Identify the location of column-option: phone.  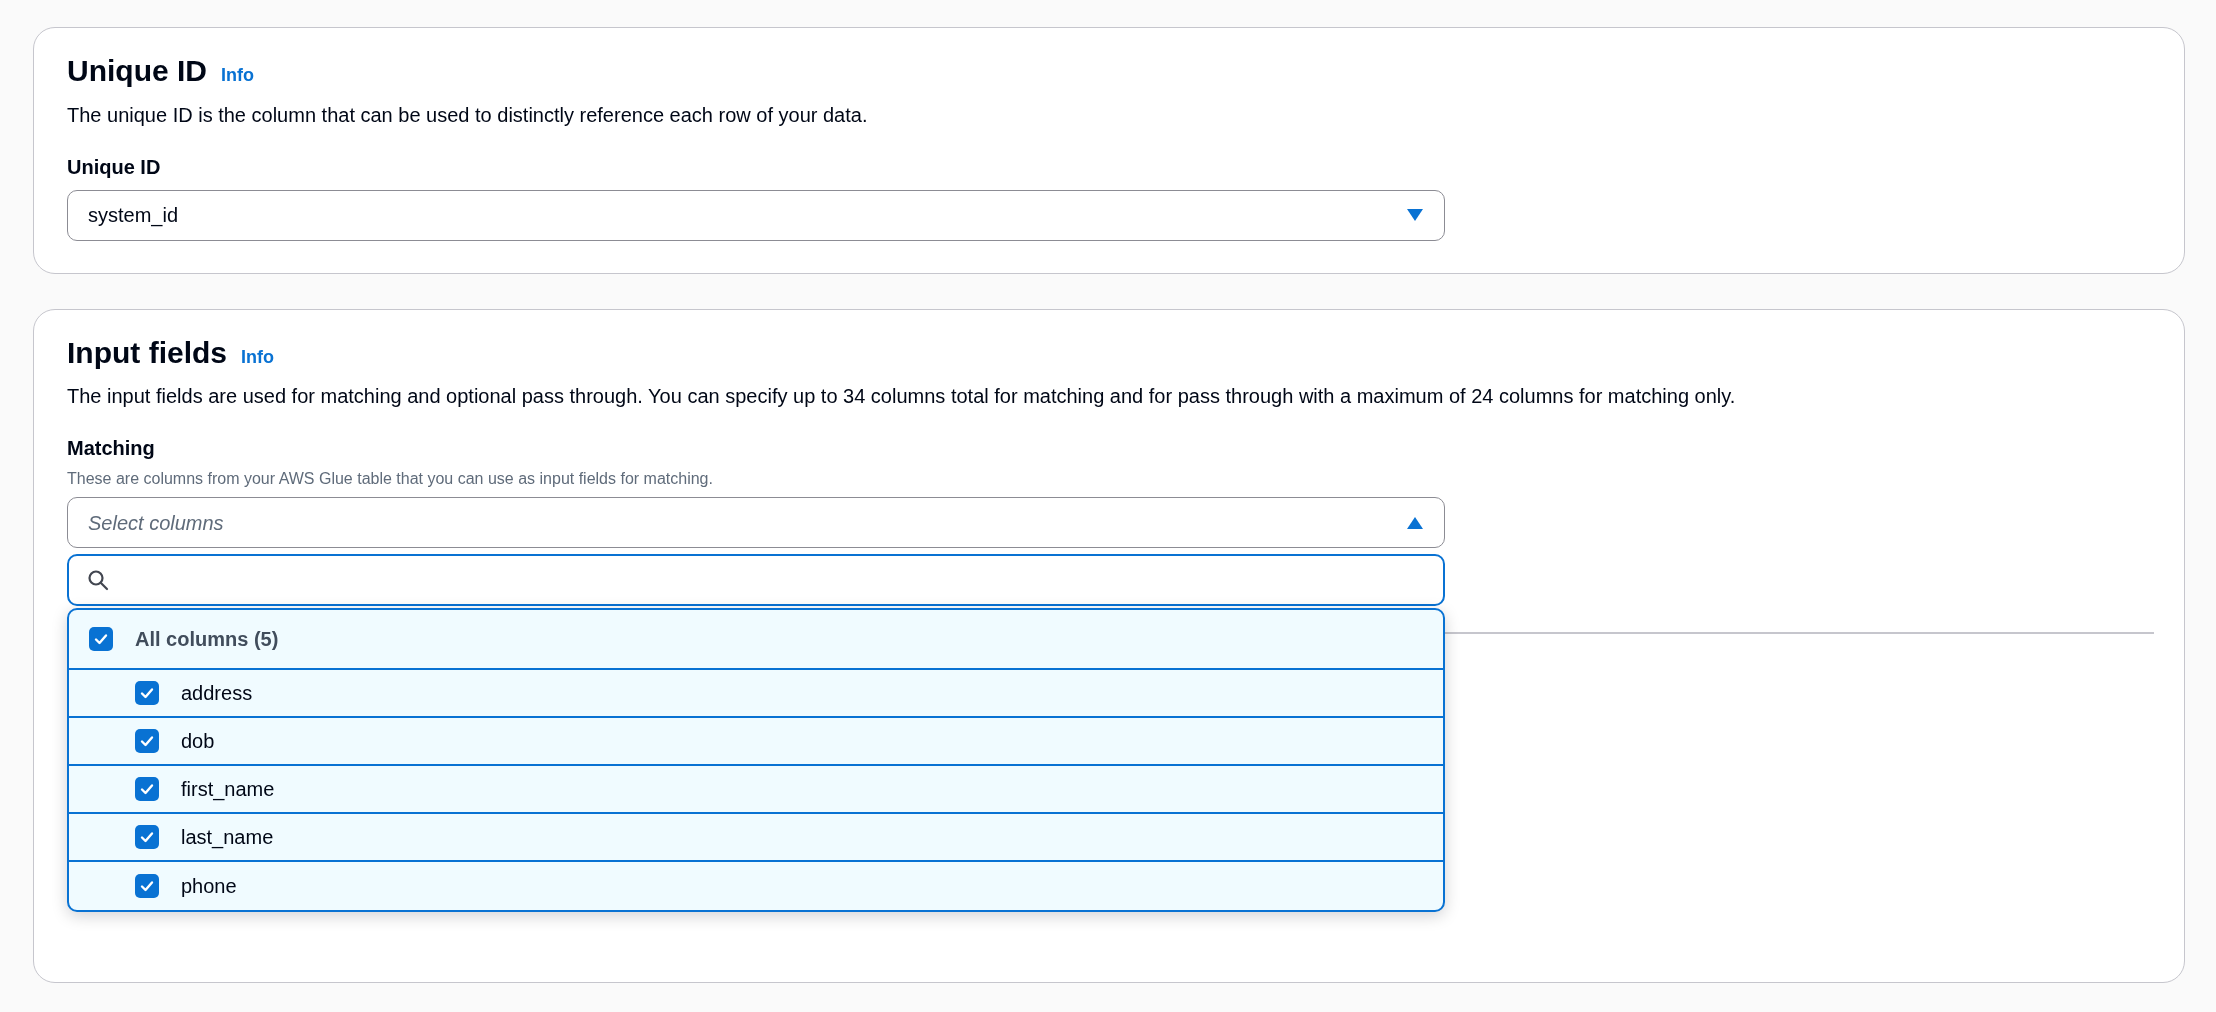
(756, 886).